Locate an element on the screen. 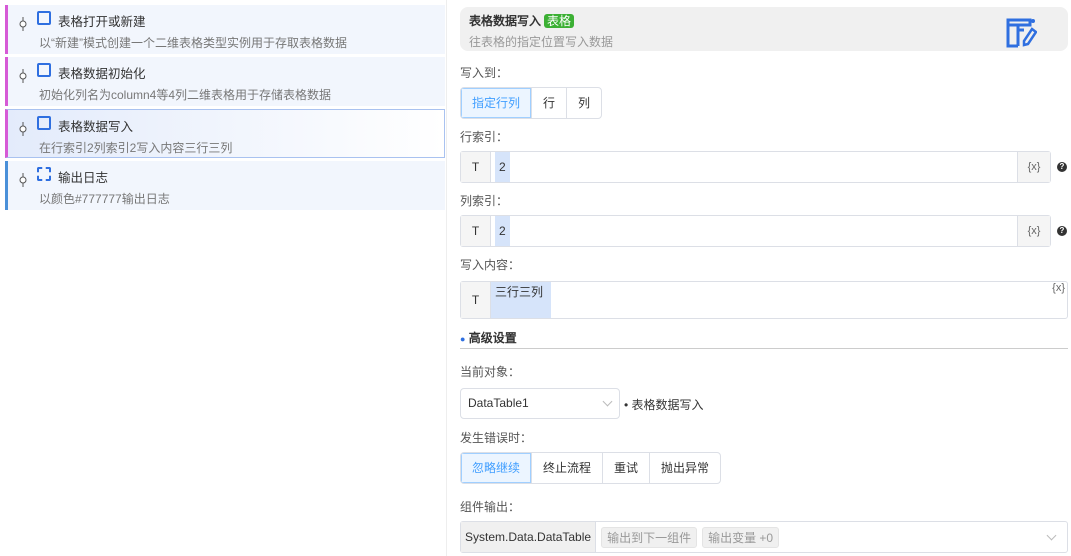 This screenshot has height=556, width=1071. write-to-segment: 指定行列 行 列 is located at coordinates (531, 103).